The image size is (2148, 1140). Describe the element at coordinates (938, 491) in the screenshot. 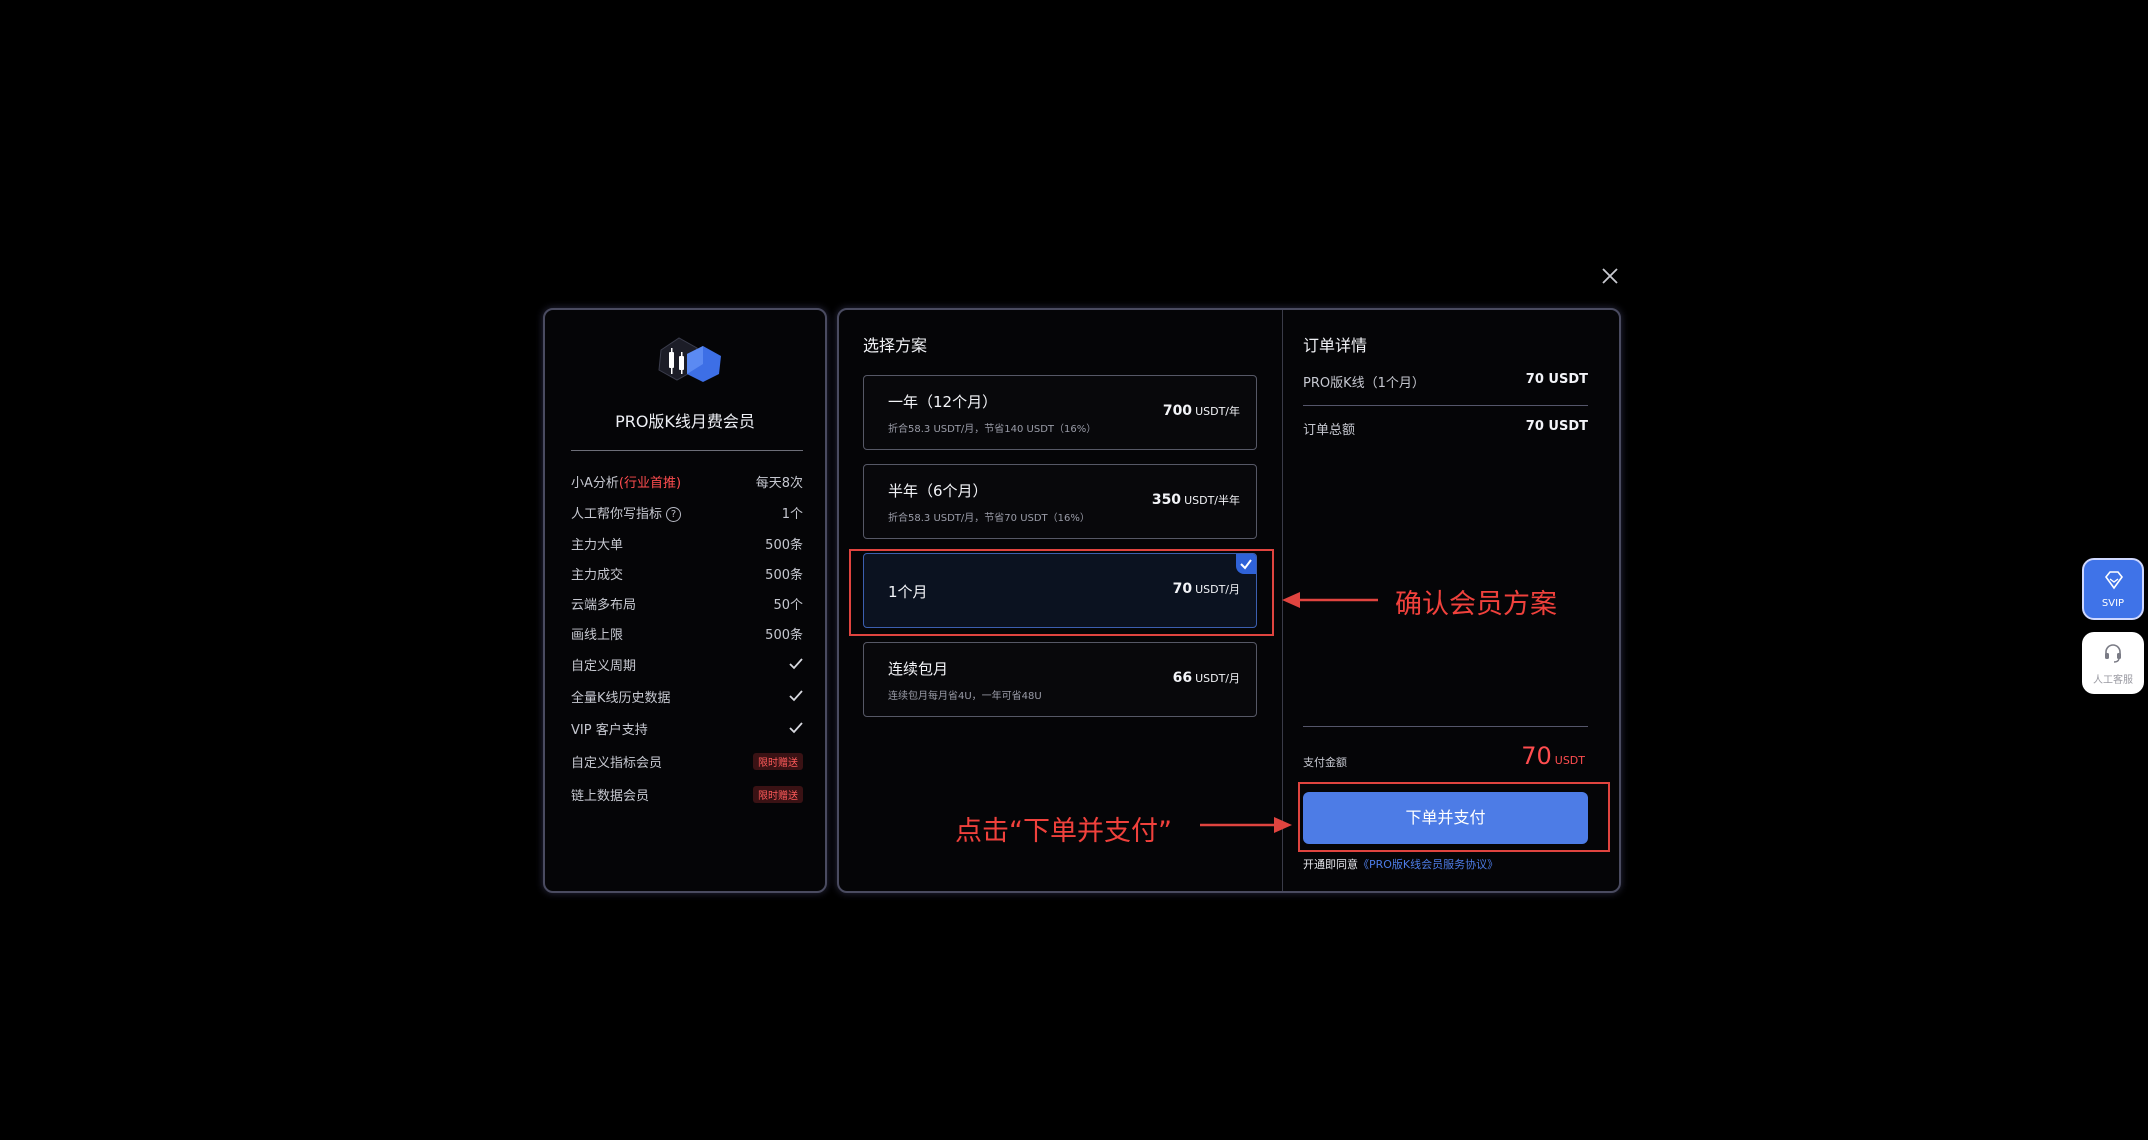

I see `plan-title: 半年（6个月）` at that location.